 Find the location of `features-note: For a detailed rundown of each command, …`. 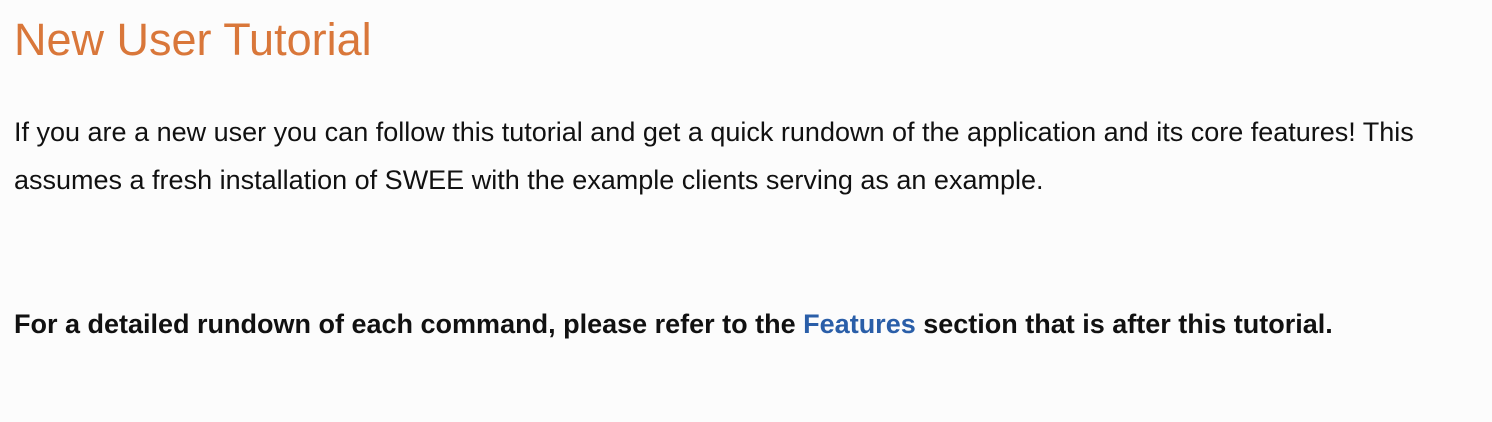

features-note: For a detailed rundown of each command, … is located at coordinates (749, 324).